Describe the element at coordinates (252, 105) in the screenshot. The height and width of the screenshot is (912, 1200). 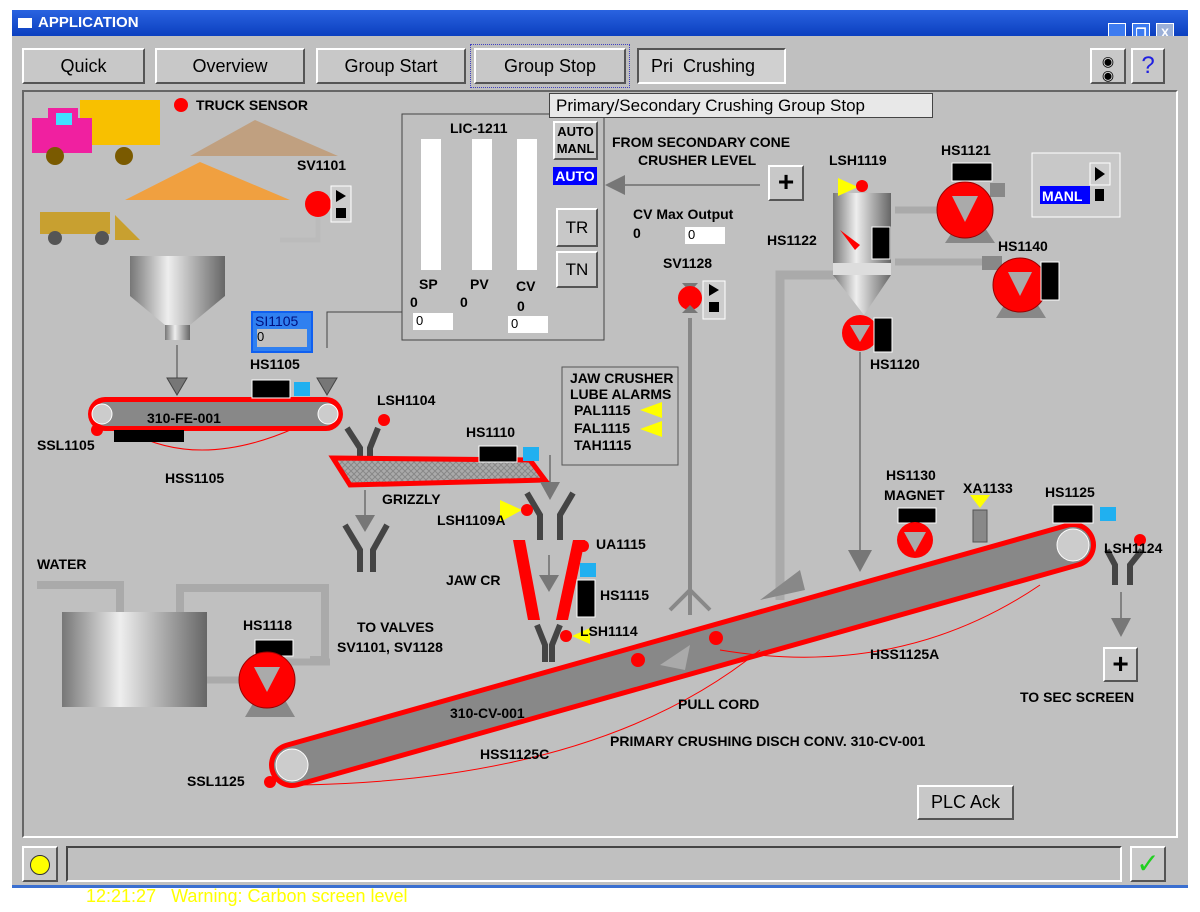
I see `truck-sensor-label: TRUCK SENSOR` at that location.